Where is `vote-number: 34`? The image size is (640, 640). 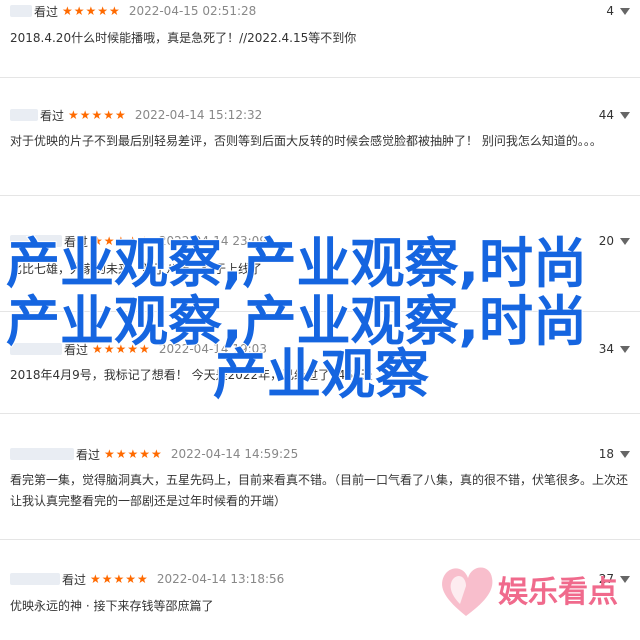
vote-number: 34 is located at coordinates (606, 349).